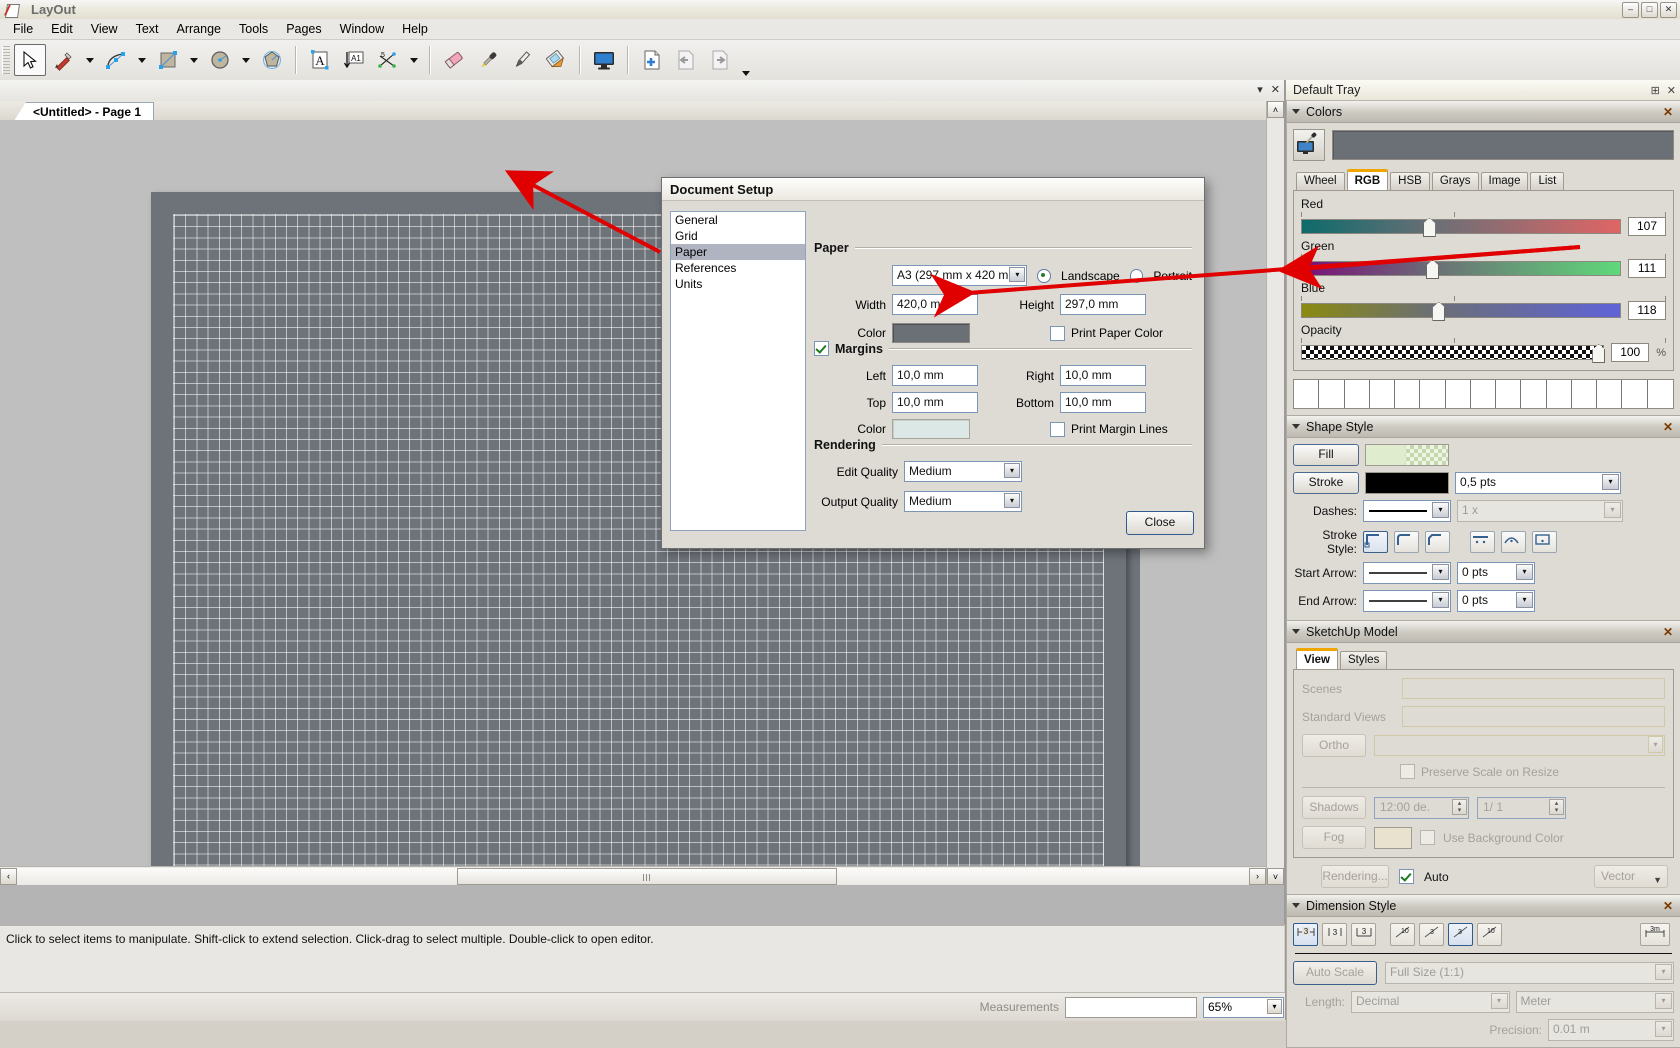 Image resolution: width=1680 pixels, height=1048 pixels. What do you see at coordinates (1482, 542) in the screenshot?
I see `stroke-cap-butt-button` at bounding box center [1482, 542].